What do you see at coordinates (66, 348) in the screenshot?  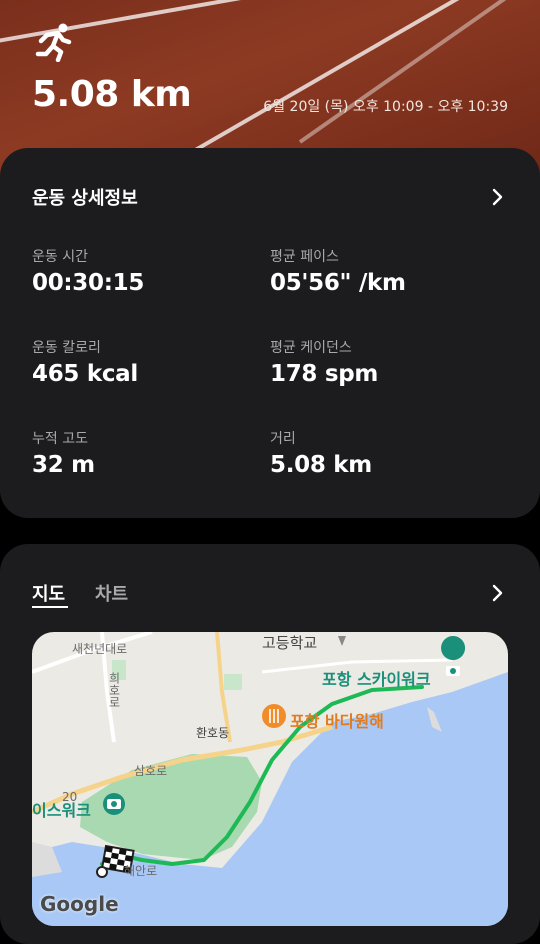 I see `stat-calories-label: 운동 칼로리` at bounding box center [66, 348].